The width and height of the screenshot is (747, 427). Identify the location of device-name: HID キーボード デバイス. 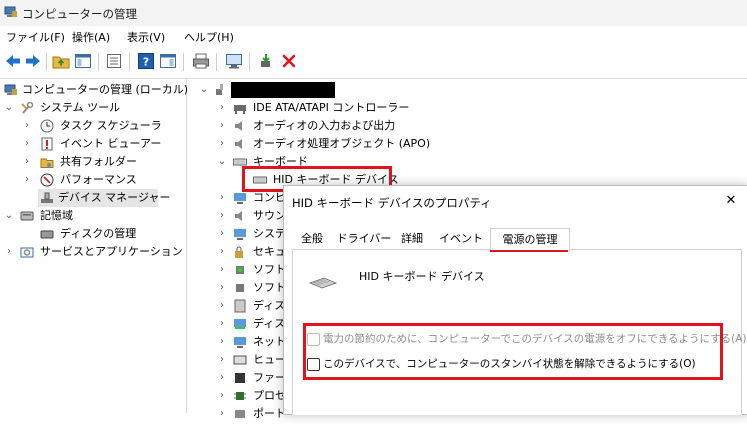
(422, 276).